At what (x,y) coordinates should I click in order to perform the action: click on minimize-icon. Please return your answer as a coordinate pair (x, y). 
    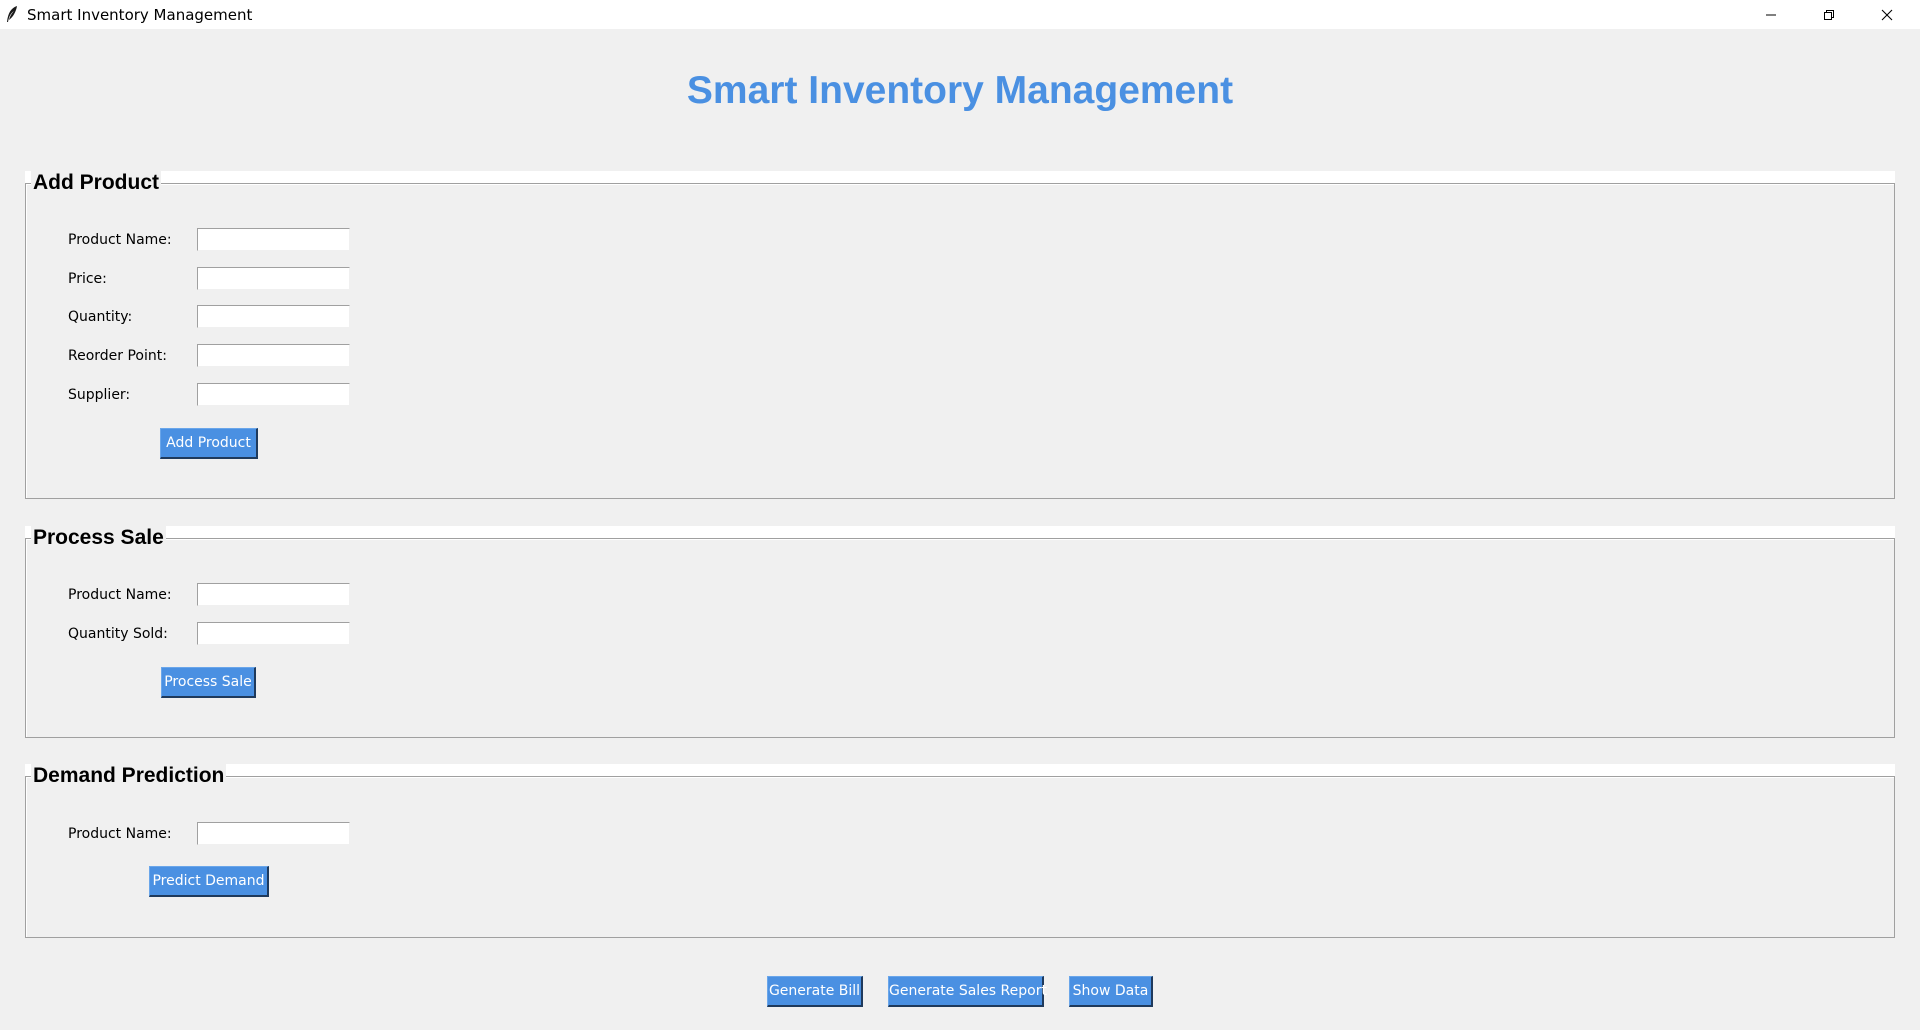
    Looking at the image, I should click on (1771, 15).